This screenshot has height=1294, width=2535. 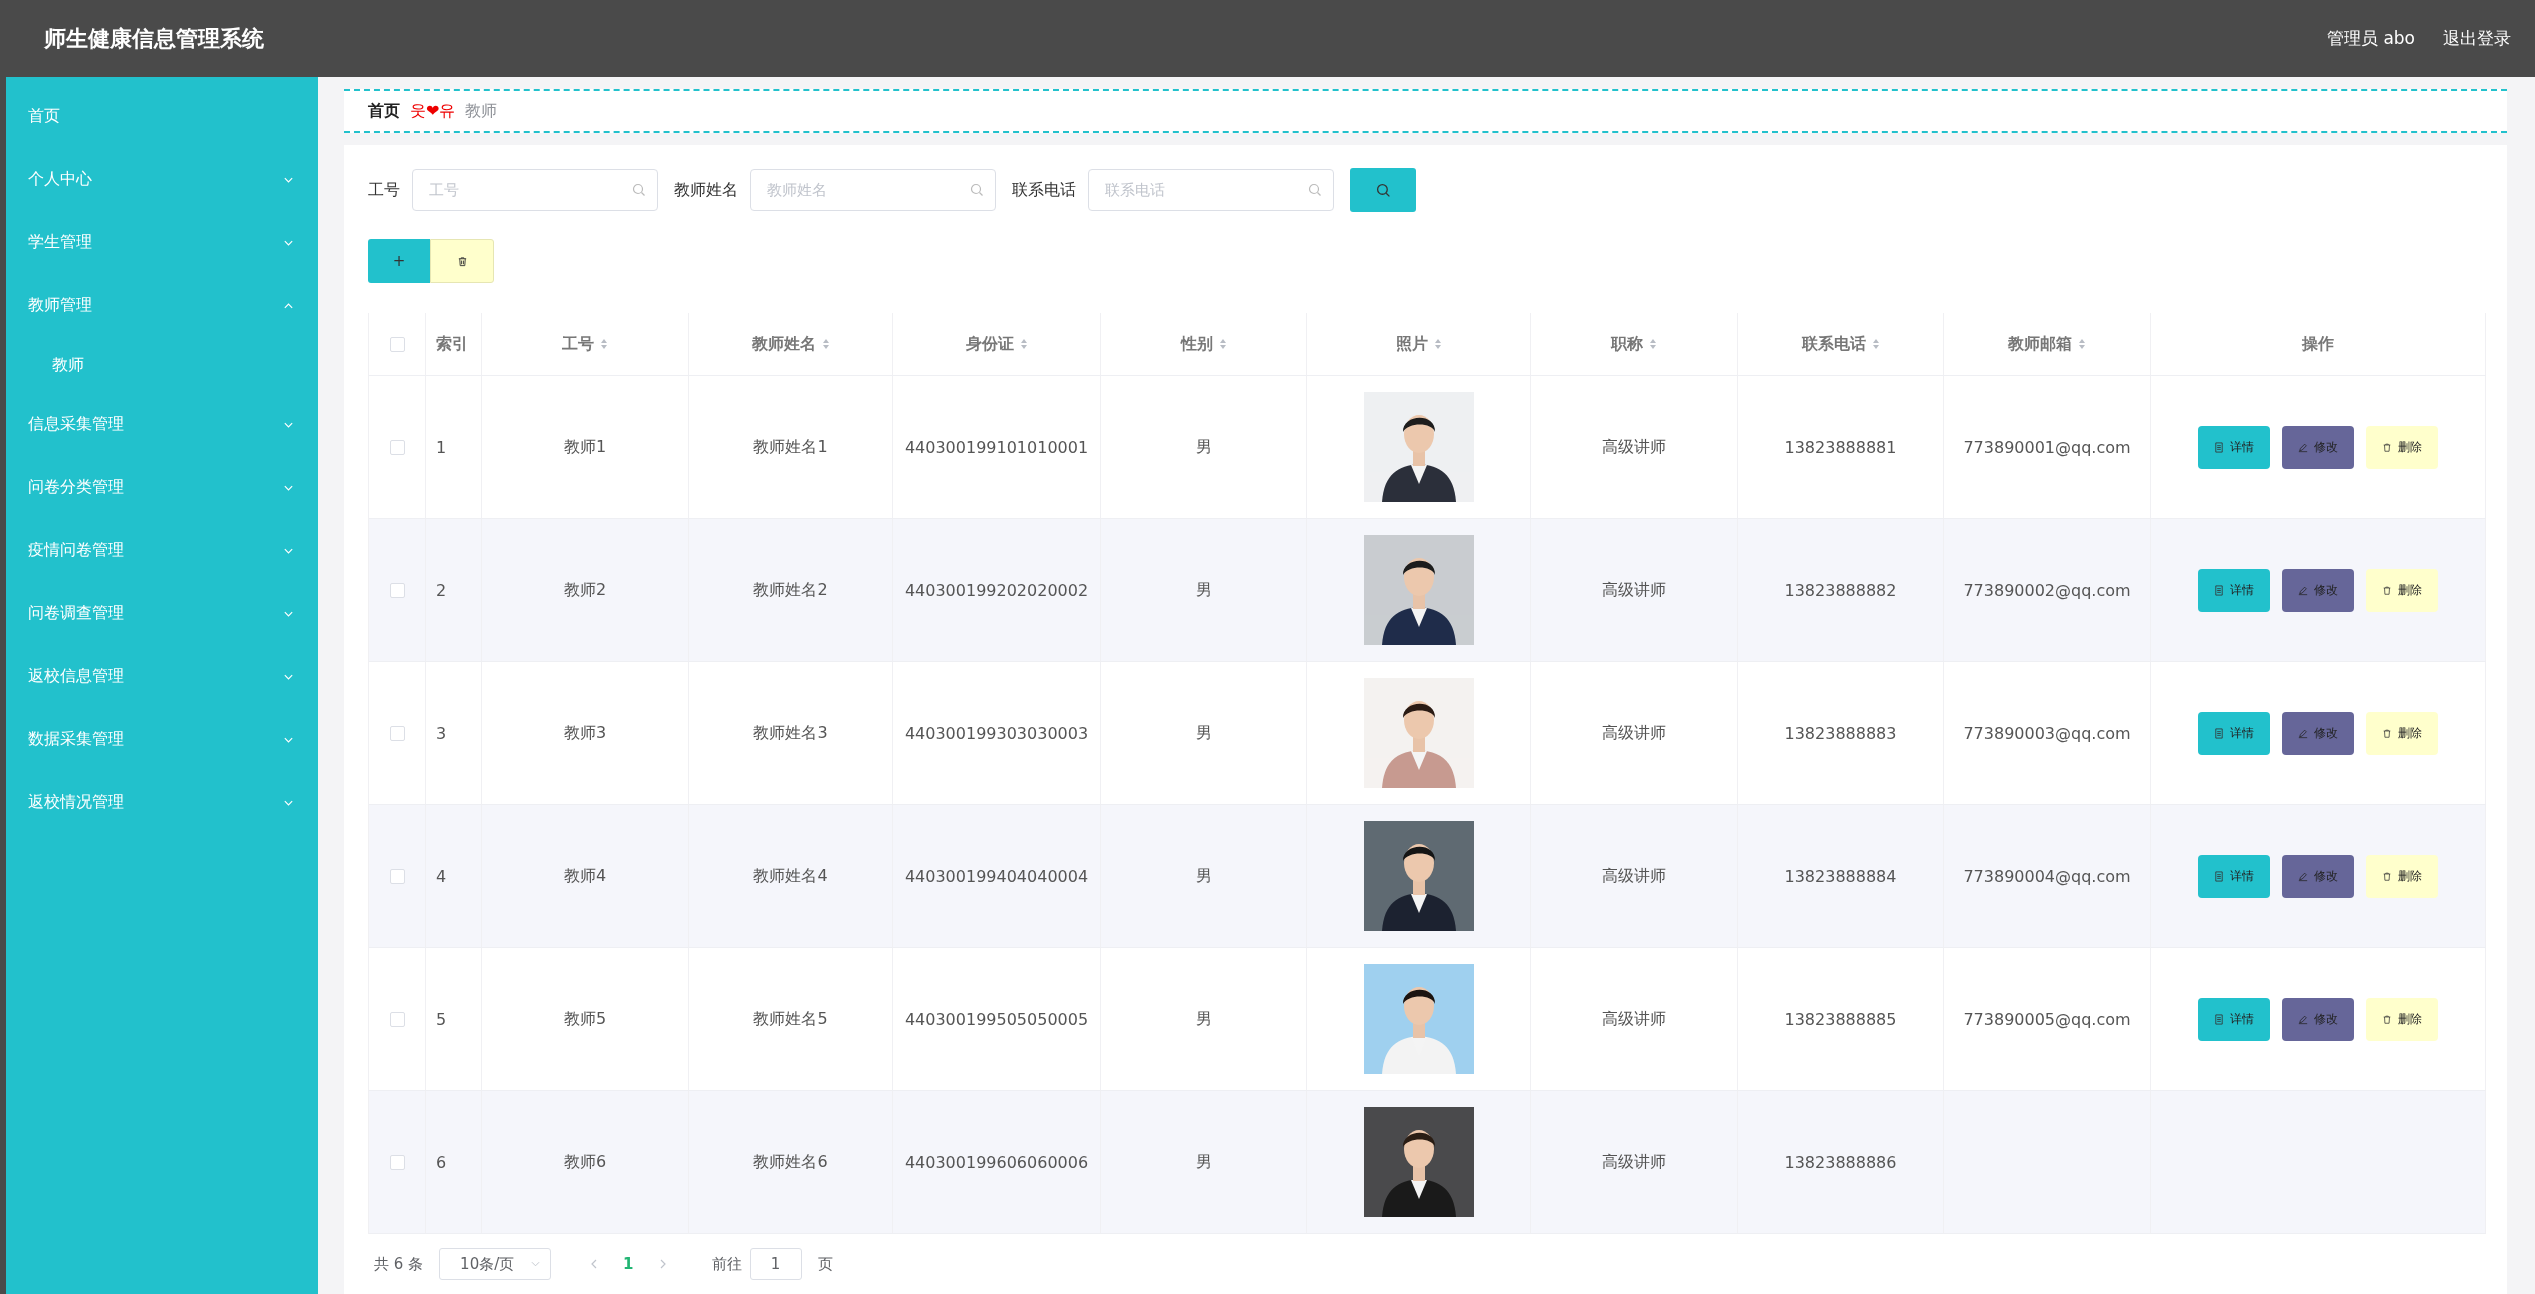 I want to click on table-cell: 773890002@qq.com, so click(x=2047, y=590).